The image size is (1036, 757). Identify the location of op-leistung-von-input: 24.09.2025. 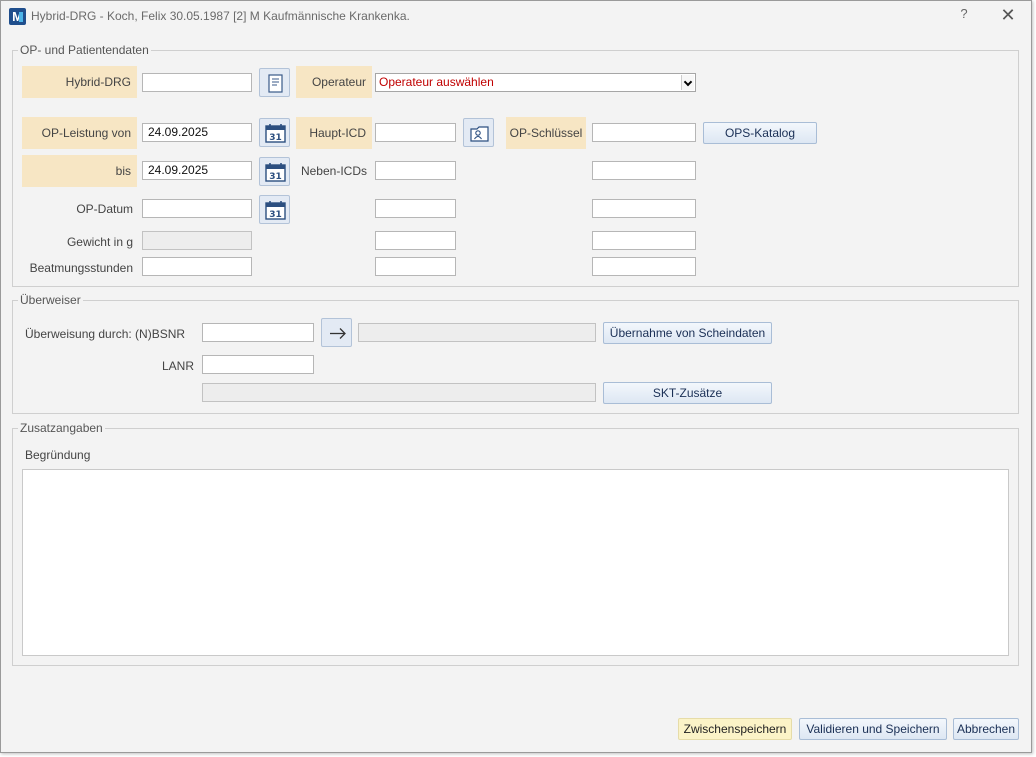
(197, 132).